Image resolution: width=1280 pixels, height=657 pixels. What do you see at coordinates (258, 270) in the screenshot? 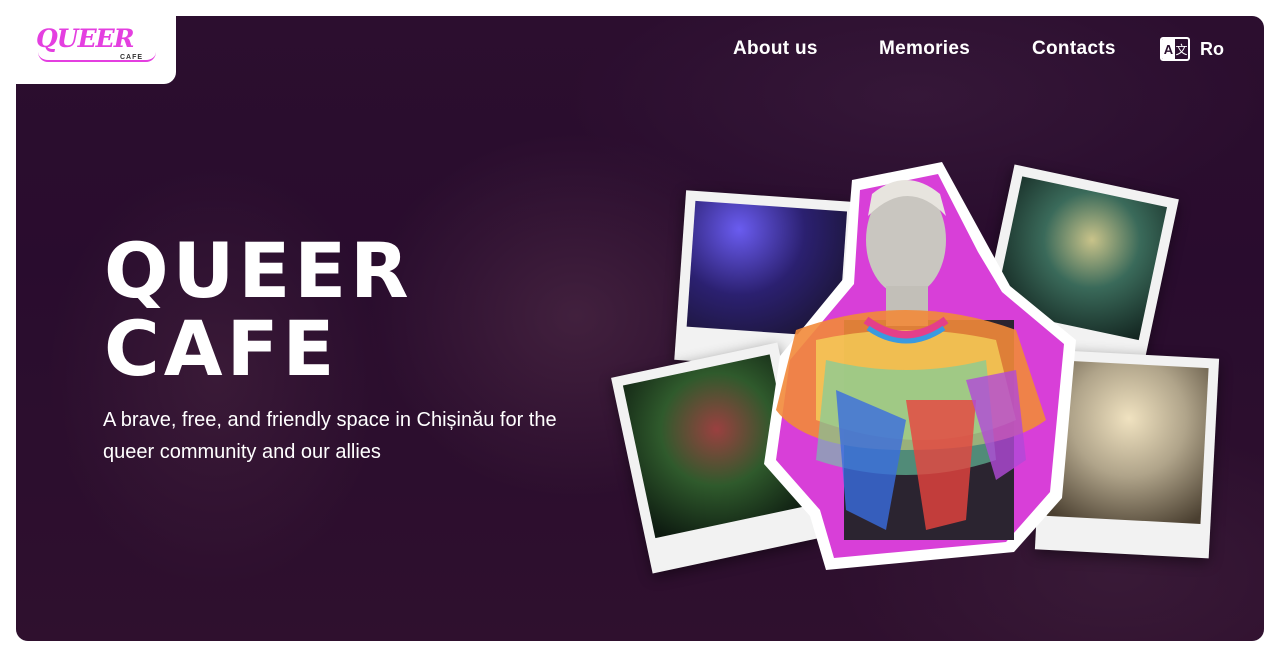
I see `hero-title-line1: QUEER` at bounding box center [258, 270].